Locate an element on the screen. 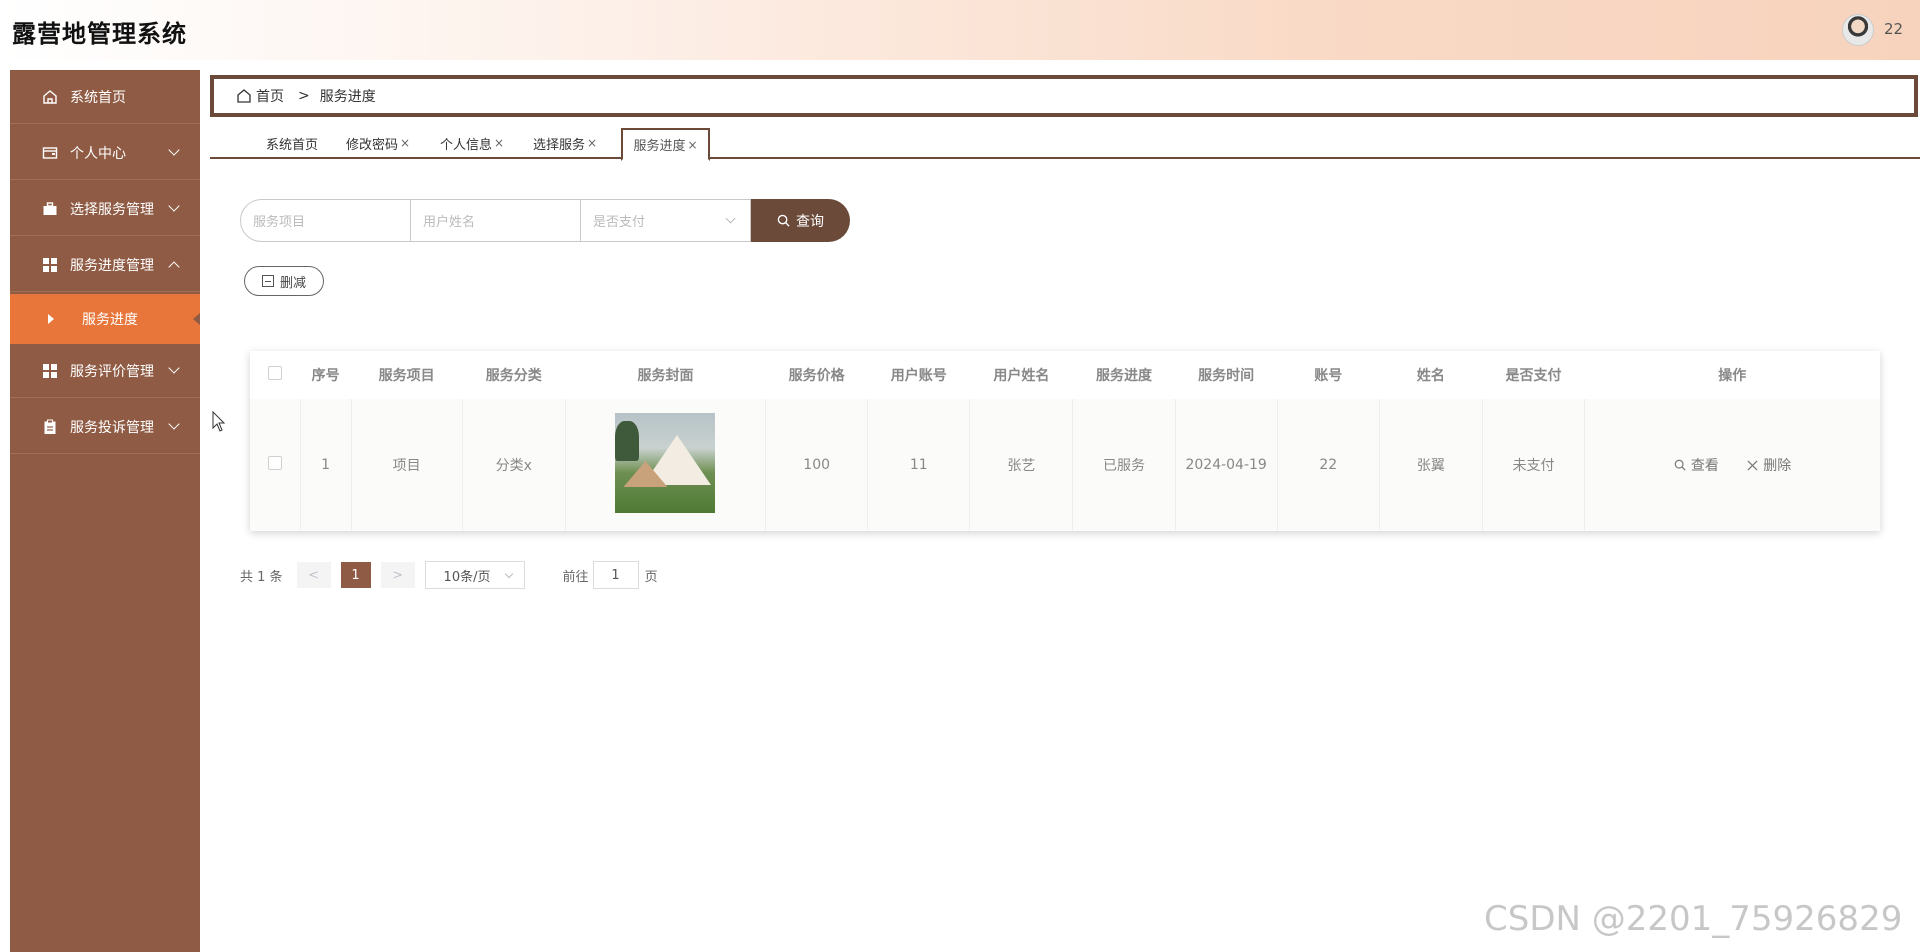 The height and width of the screenshot is (952, 1920). view-button: 查看 is located at coordinates (1696, 465).